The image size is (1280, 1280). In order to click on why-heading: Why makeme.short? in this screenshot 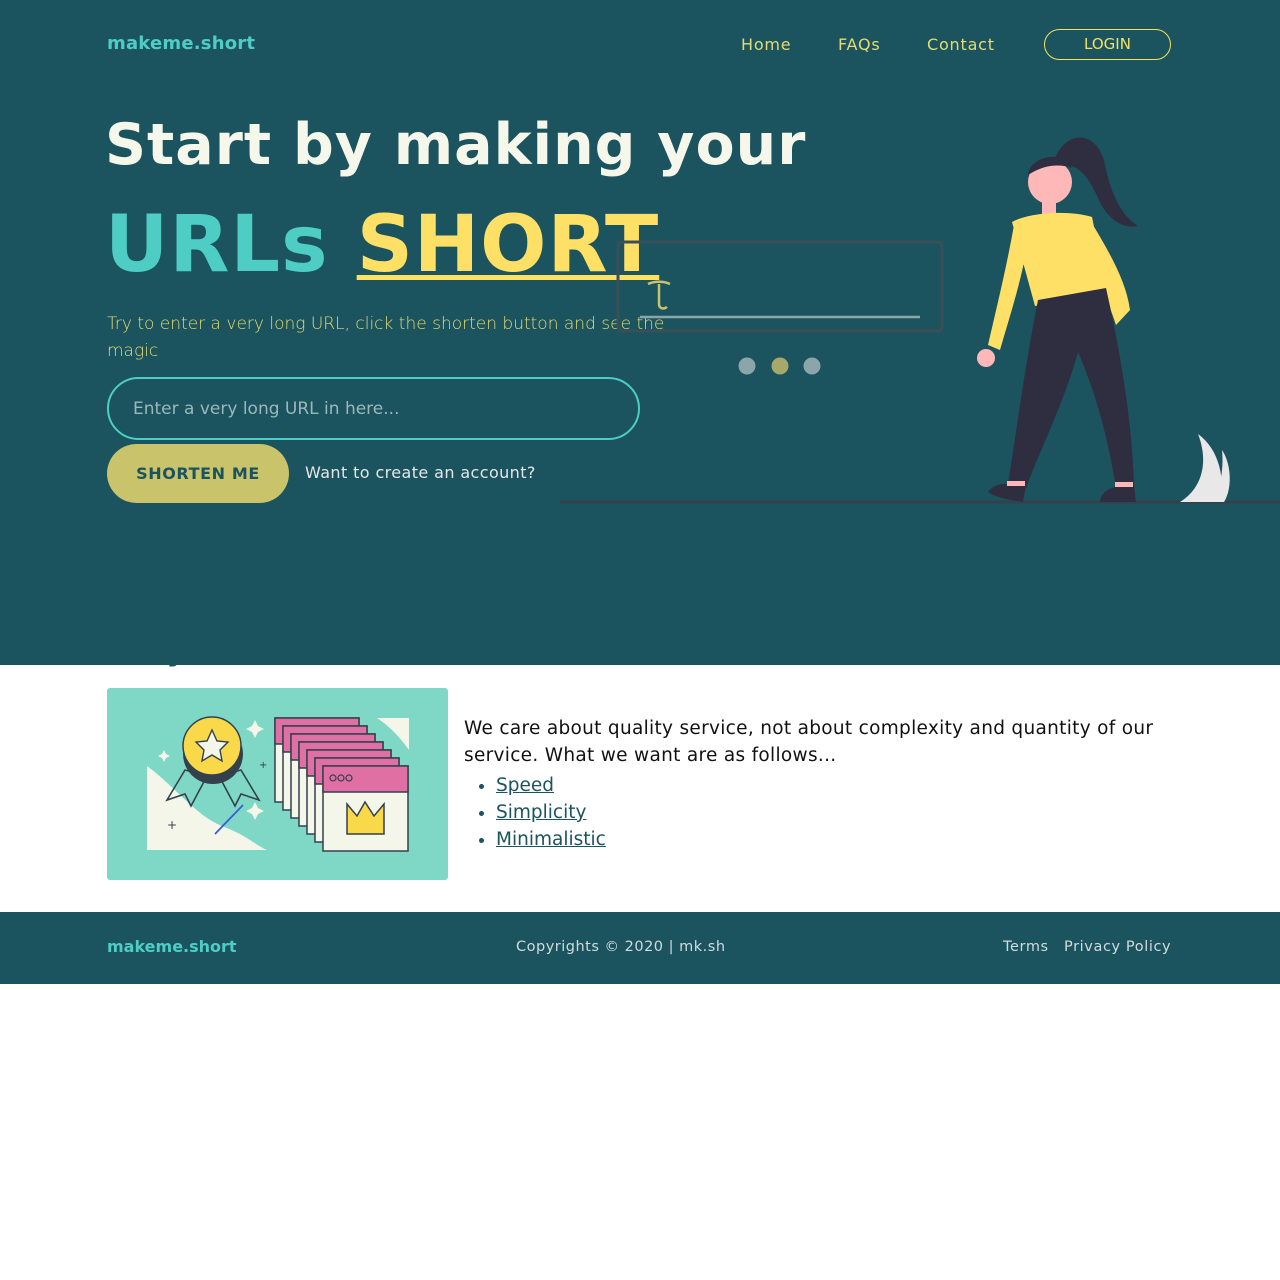, I will do `click(298, 650)`.